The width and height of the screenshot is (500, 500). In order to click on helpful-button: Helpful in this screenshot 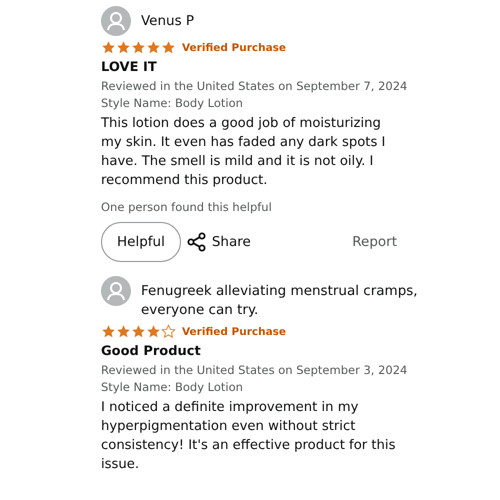, I will do `click(141, 242)`.